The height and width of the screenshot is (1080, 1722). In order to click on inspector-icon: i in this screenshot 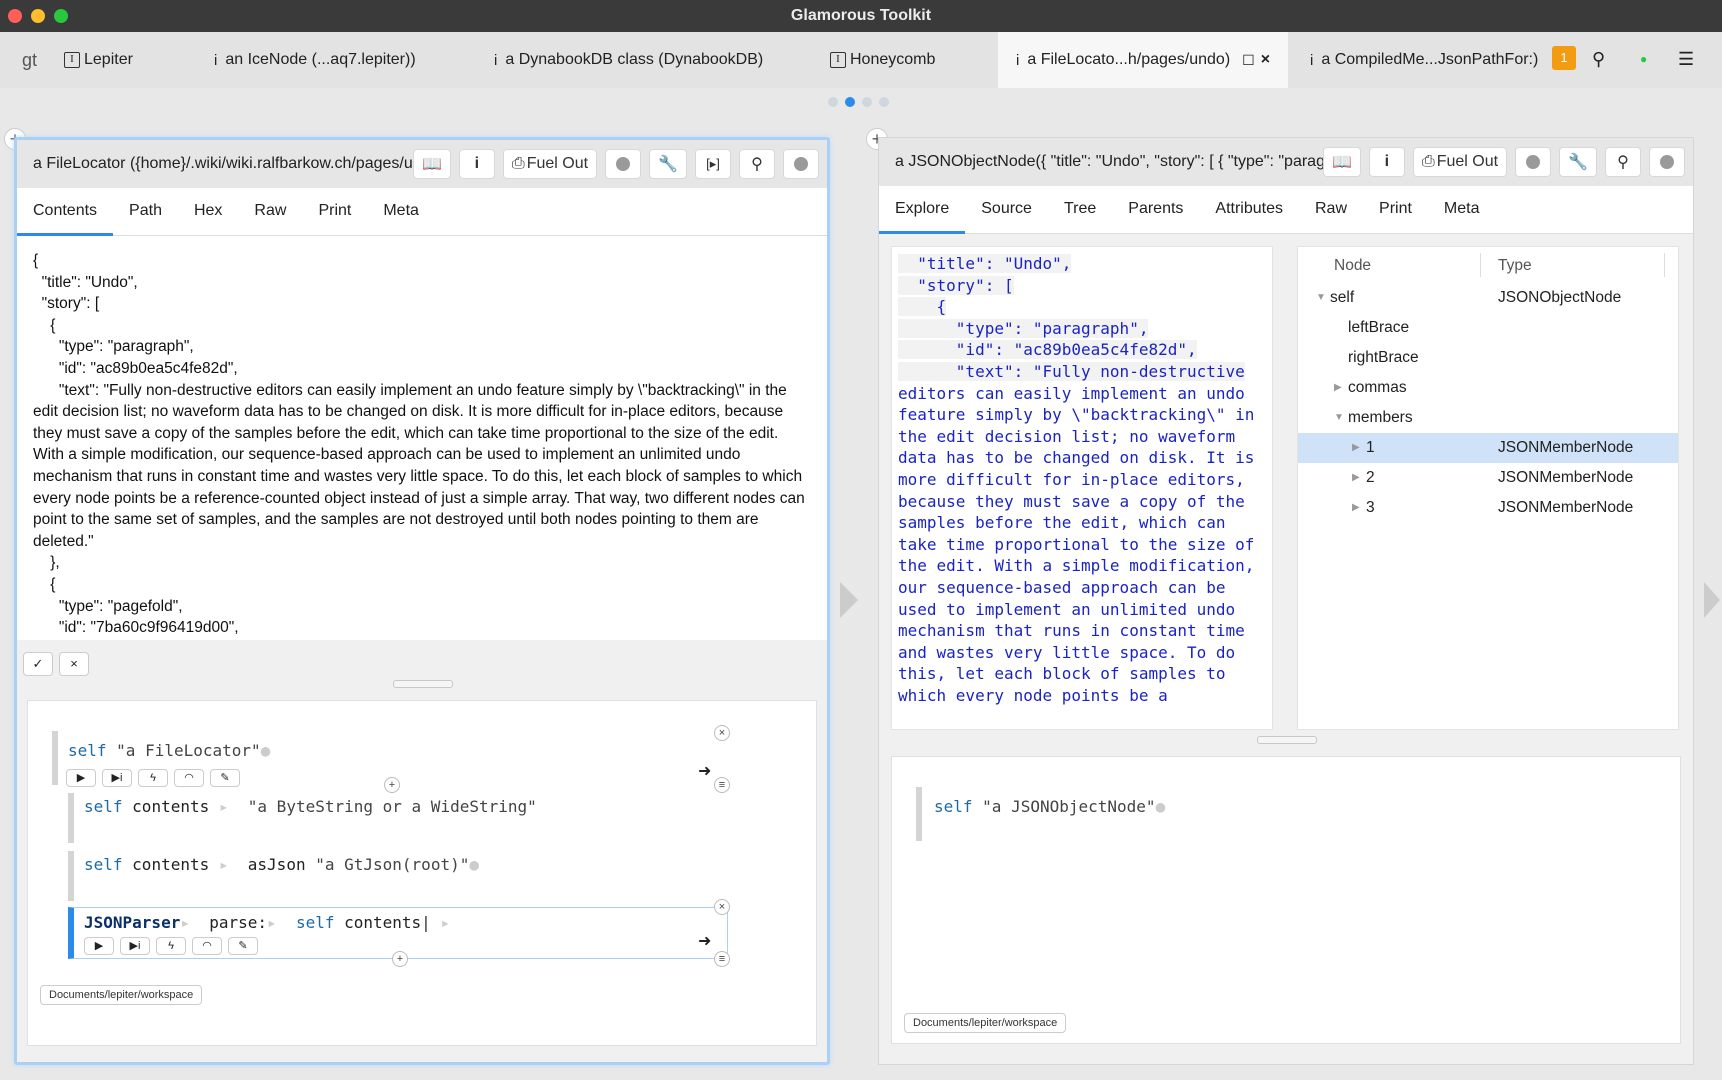, I will do `click(496, 60)`.